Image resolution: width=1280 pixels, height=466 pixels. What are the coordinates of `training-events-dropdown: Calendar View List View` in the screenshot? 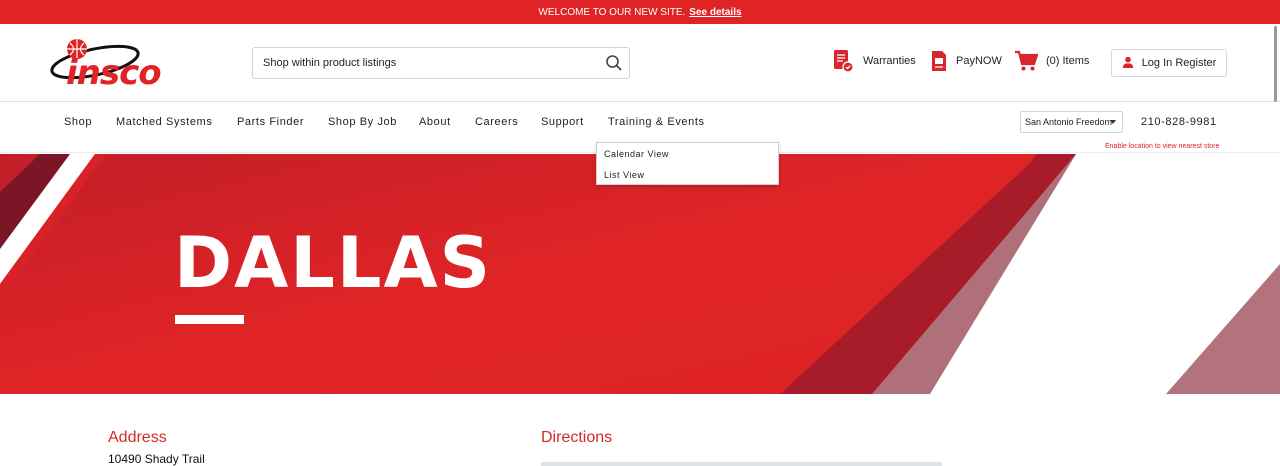 It's located at (687, 163).